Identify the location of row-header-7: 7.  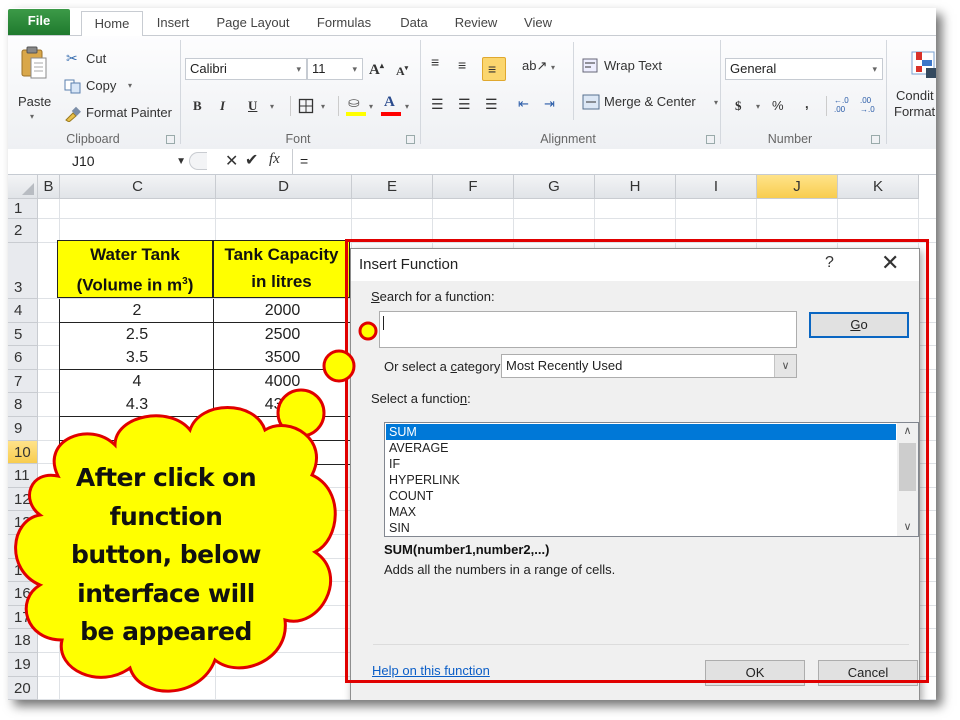
(23, 381).